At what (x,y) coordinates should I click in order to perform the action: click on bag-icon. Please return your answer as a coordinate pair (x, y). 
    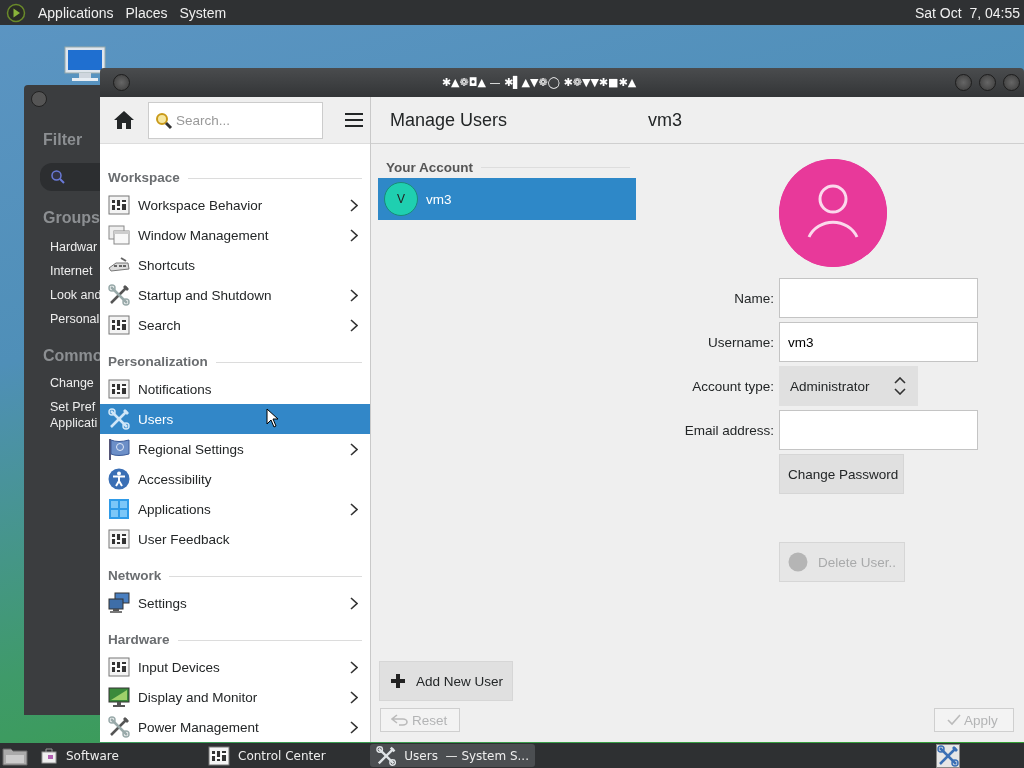
    Looking at the image, I should click on (49, 755).